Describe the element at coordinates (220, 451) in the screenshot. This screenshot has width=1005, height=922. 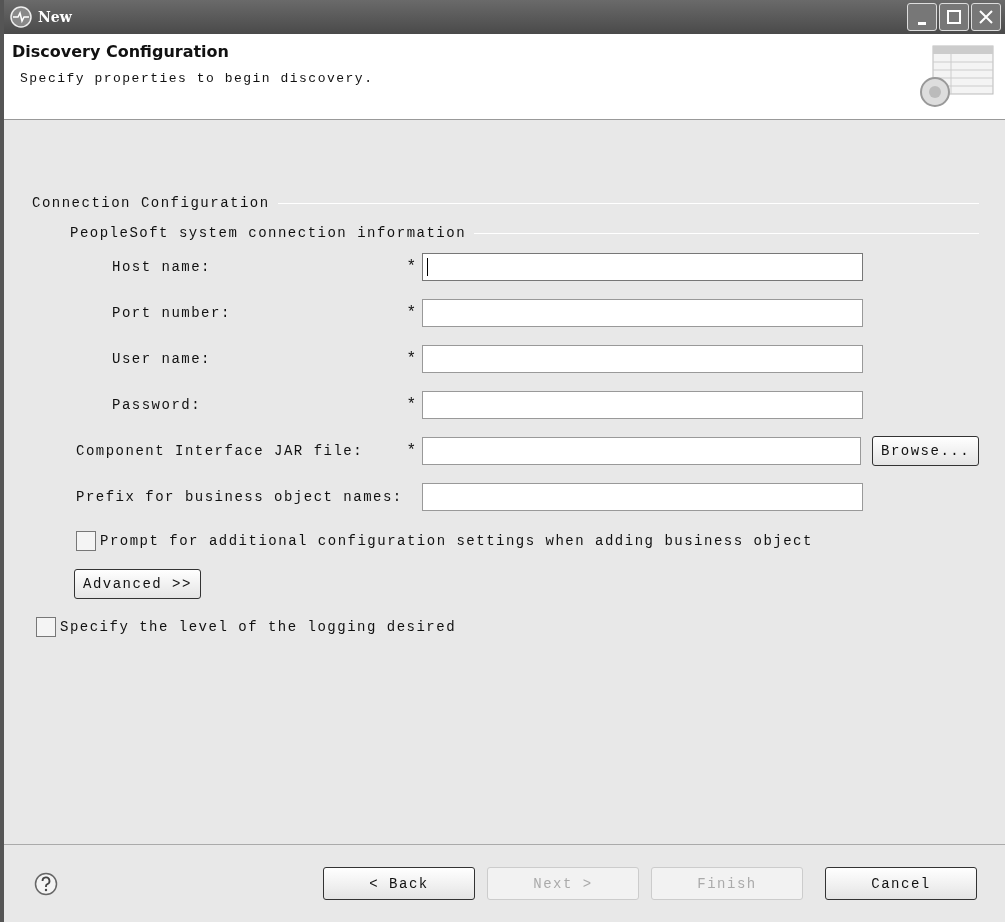
I see `field-label: Component Interface JAR file:` at that location.